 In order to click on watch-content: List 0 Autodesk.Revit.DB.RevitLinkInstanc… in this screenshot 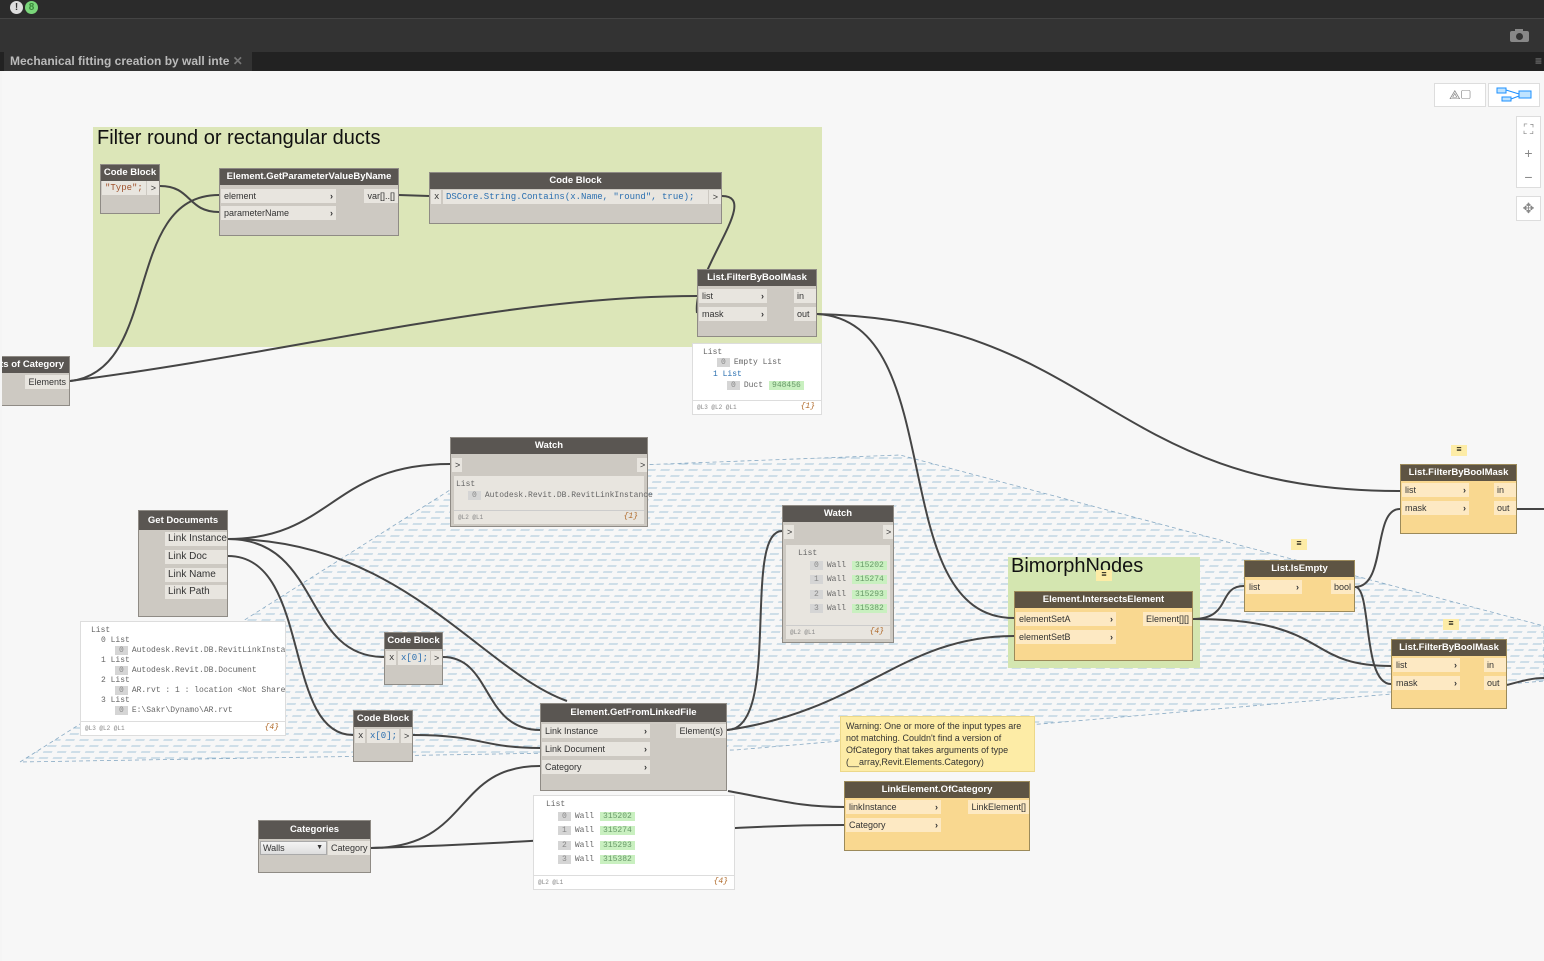, I will do `click(553, 500)`.